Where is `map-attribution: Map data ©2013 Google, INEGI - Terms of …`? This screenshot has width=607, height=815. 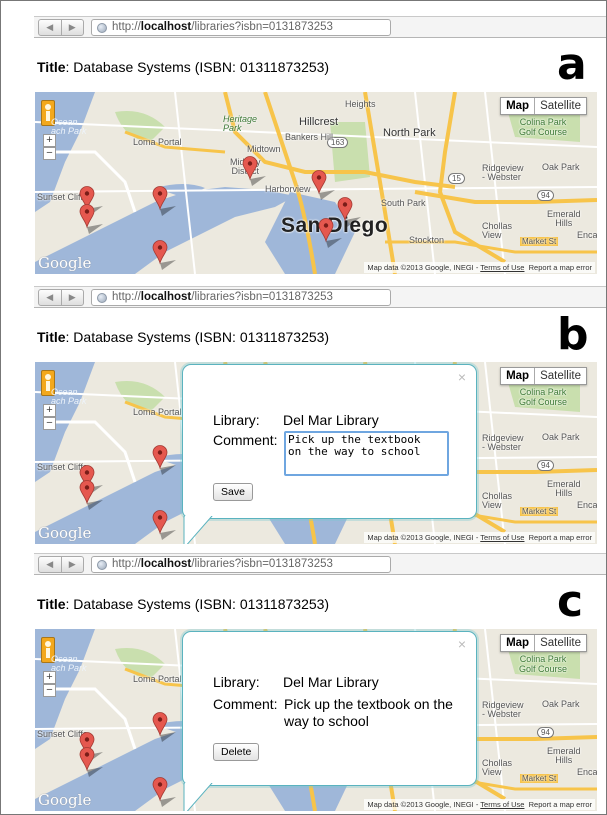 map-attribution: Map data ©2013 Google, INEGI - Terms of … is located at coordinates (479, 804).